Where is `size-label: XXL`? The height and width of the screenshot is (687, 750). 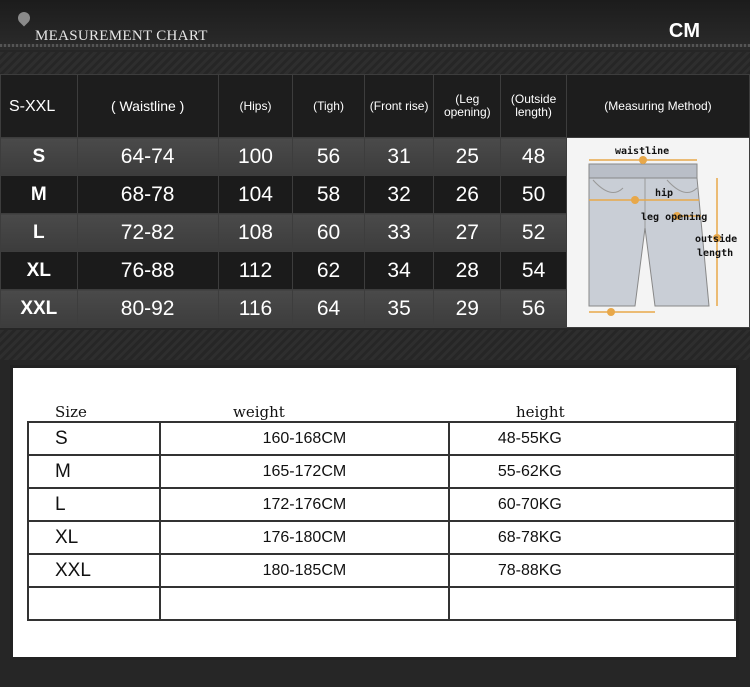
size-label: XXL is located at coordinates (39, 308).